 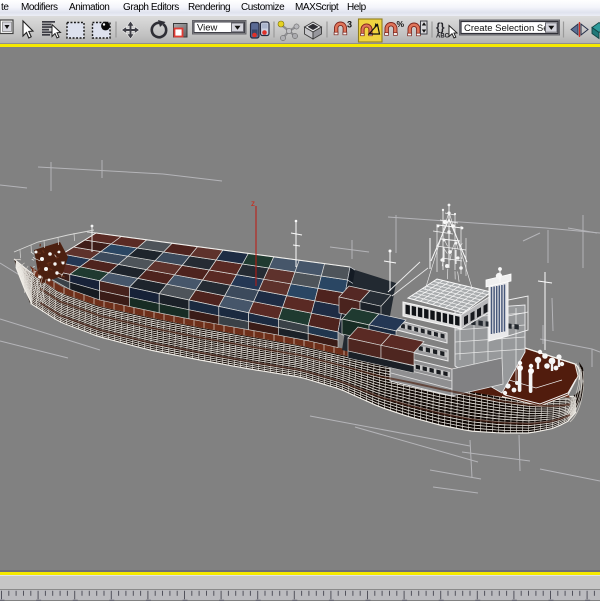 I want to click on svg-text: View, so click(x=207, y=27).